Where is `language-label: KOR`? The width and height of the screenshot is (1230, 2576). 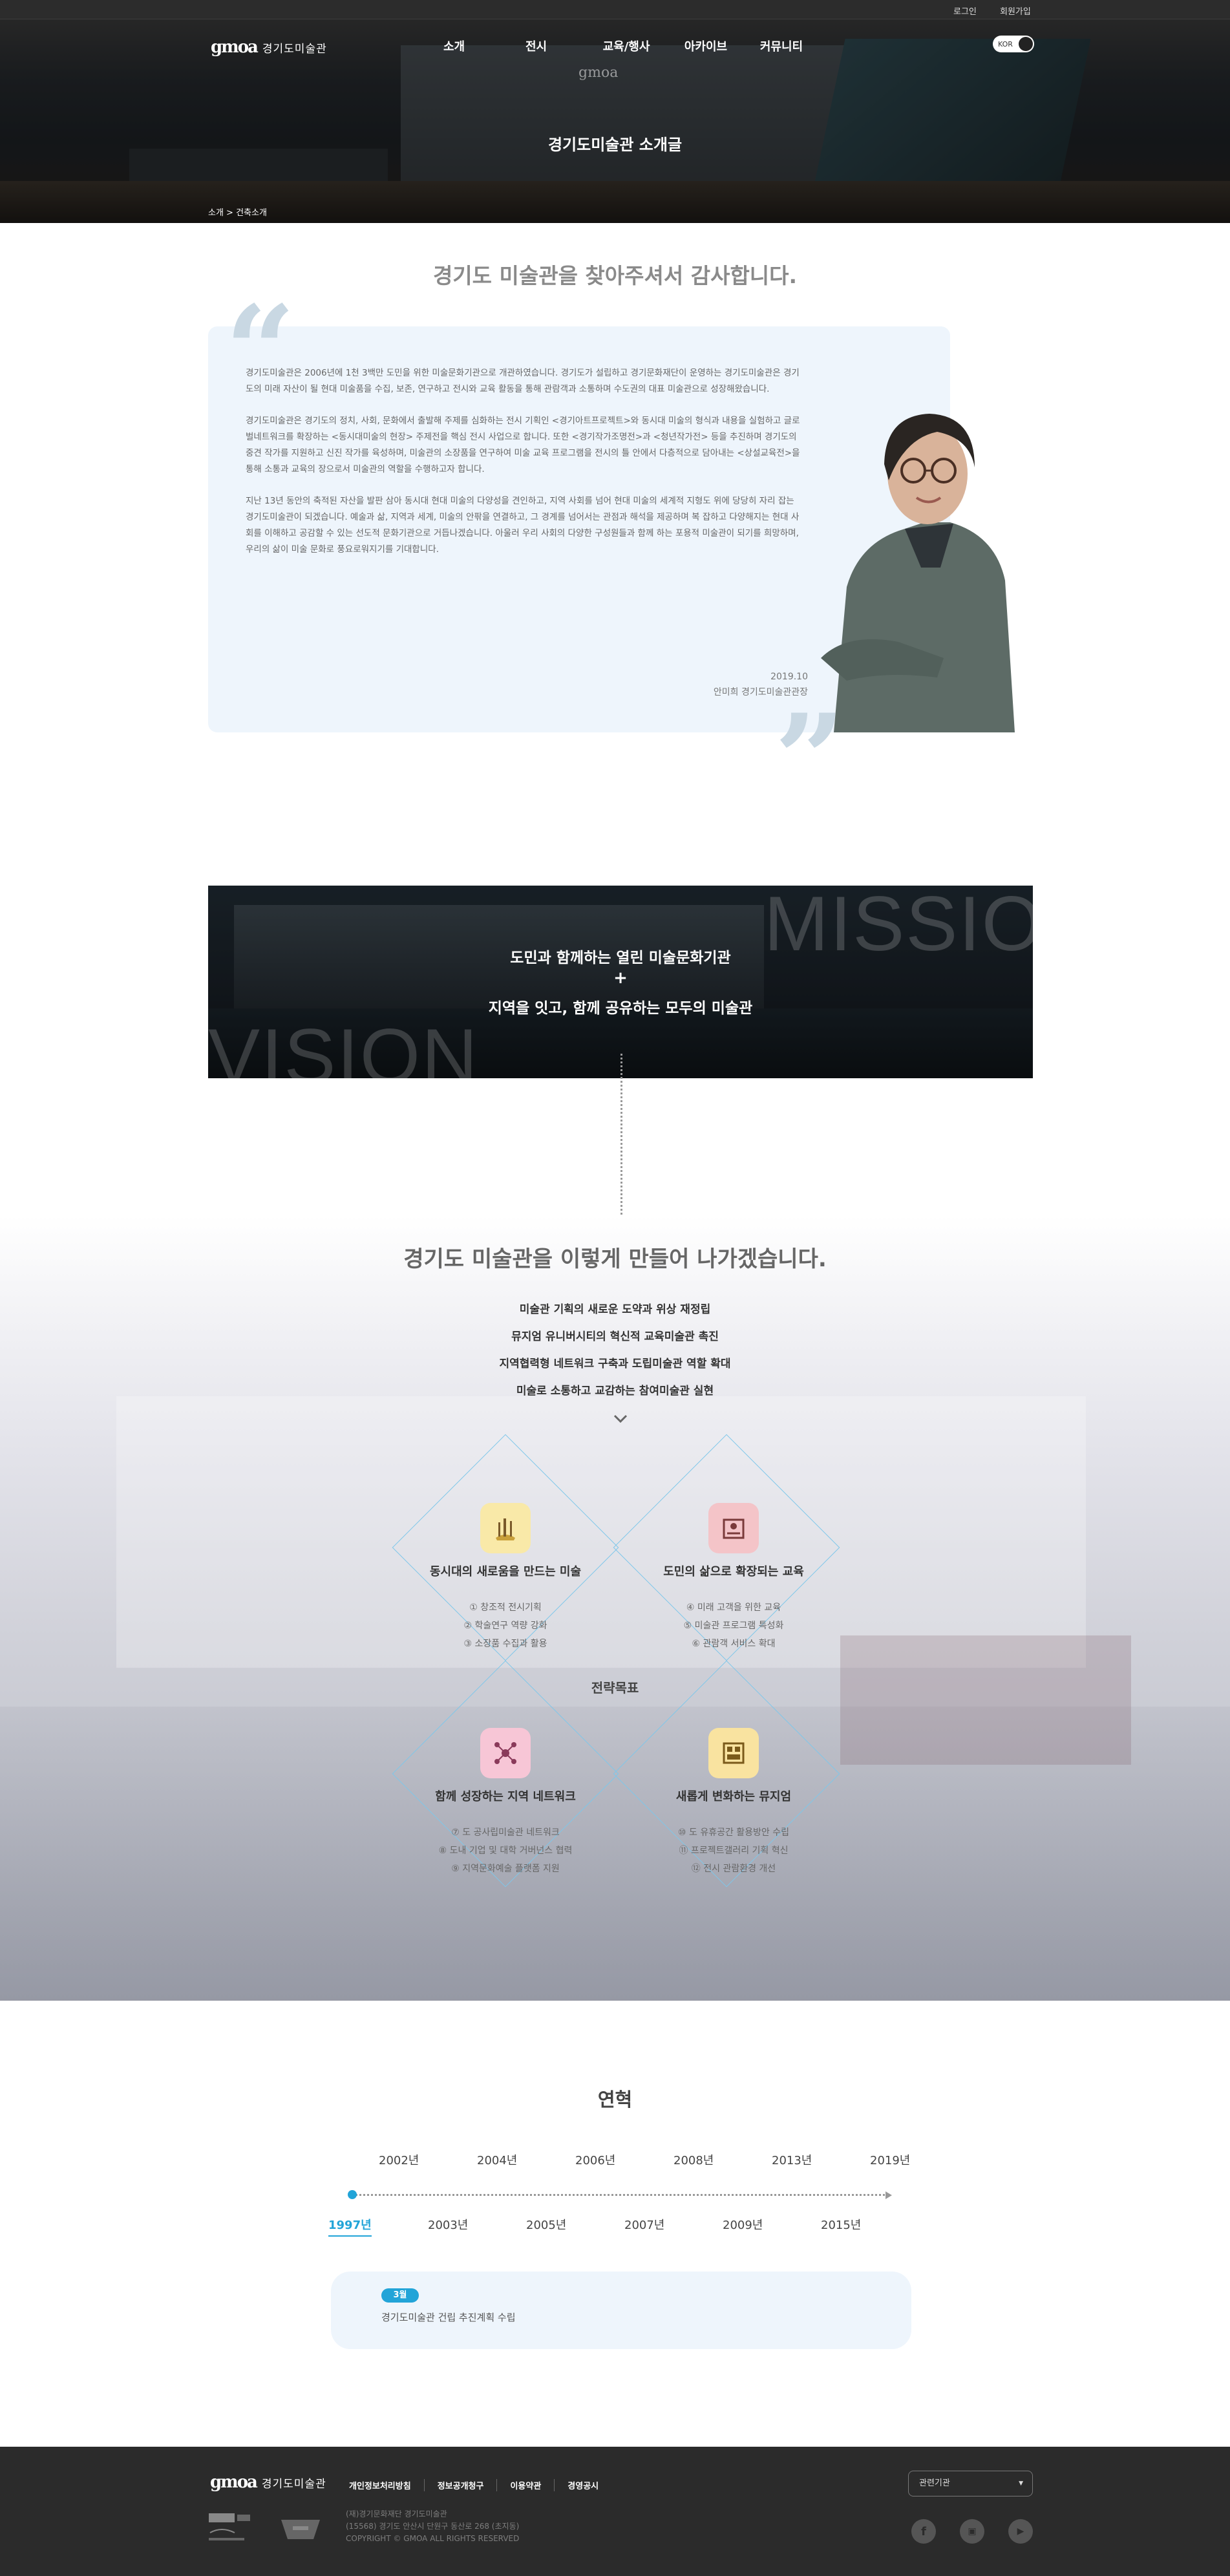 language-label: KOR is located at coordinates (1005, 43).